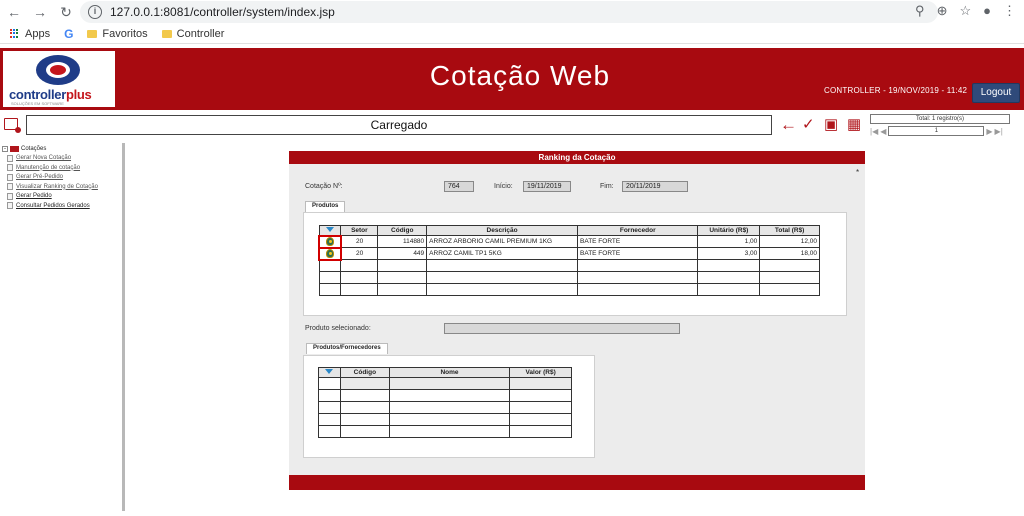 This screenshot has height=516, width=1024. What do you see at coordinates (729, 230) in the screenshot?
I see `column-header-unitario: Unitário (R$)` at bounding box center [729, 230].